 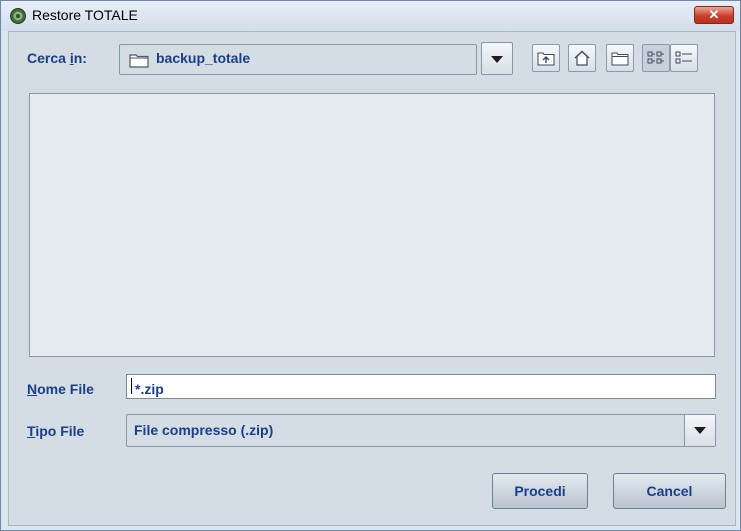 I want to click on up-one-level-button, so click(x=546, y=58).